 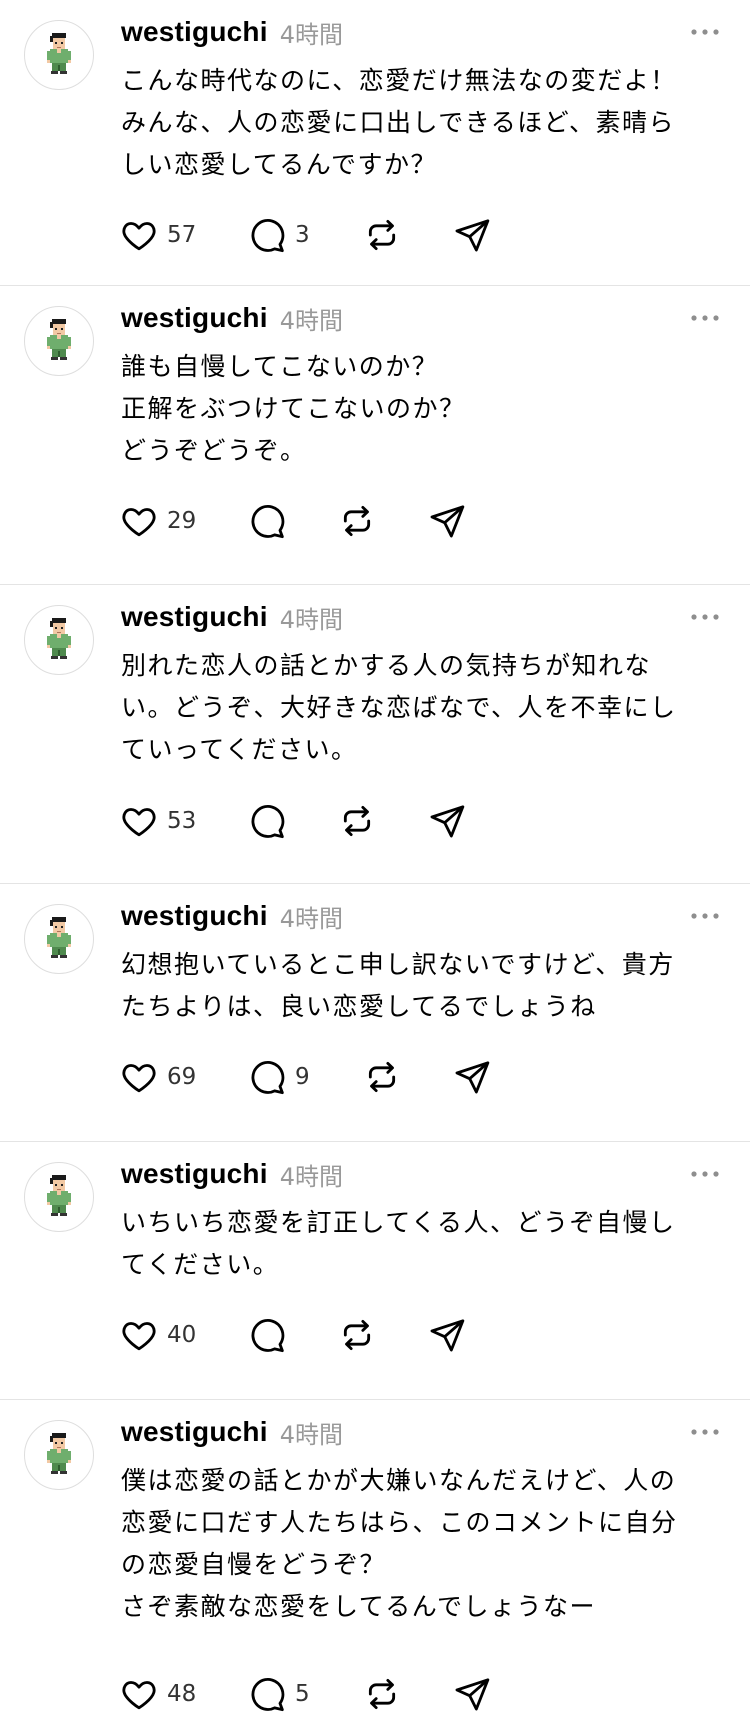 I want to click on like-count: 53, so click(x=182, y=821).